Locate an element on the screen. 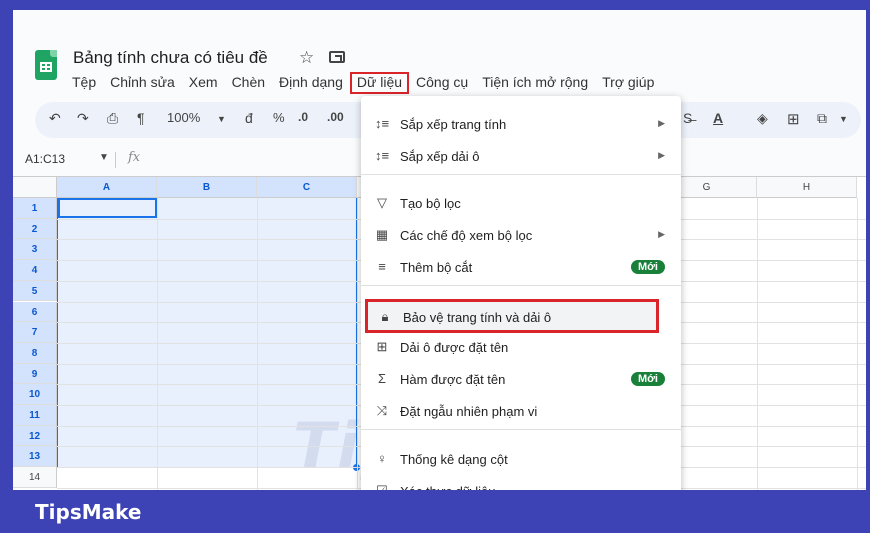  row-header: 3 is located at coordinates (35, 250).